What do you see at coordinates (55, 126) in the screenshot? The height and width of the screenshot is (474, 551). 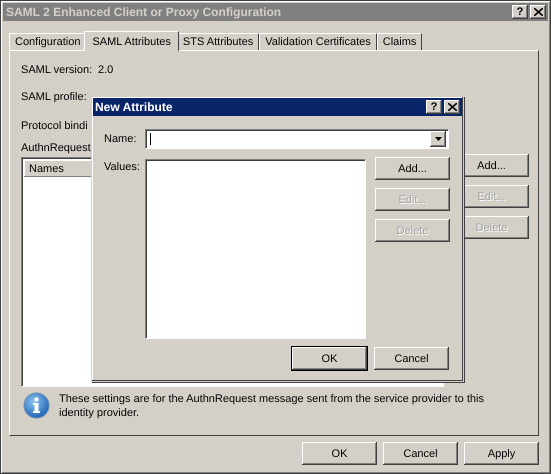 I see `field-label: Protocol bindi` at bounding box center [55, 126].